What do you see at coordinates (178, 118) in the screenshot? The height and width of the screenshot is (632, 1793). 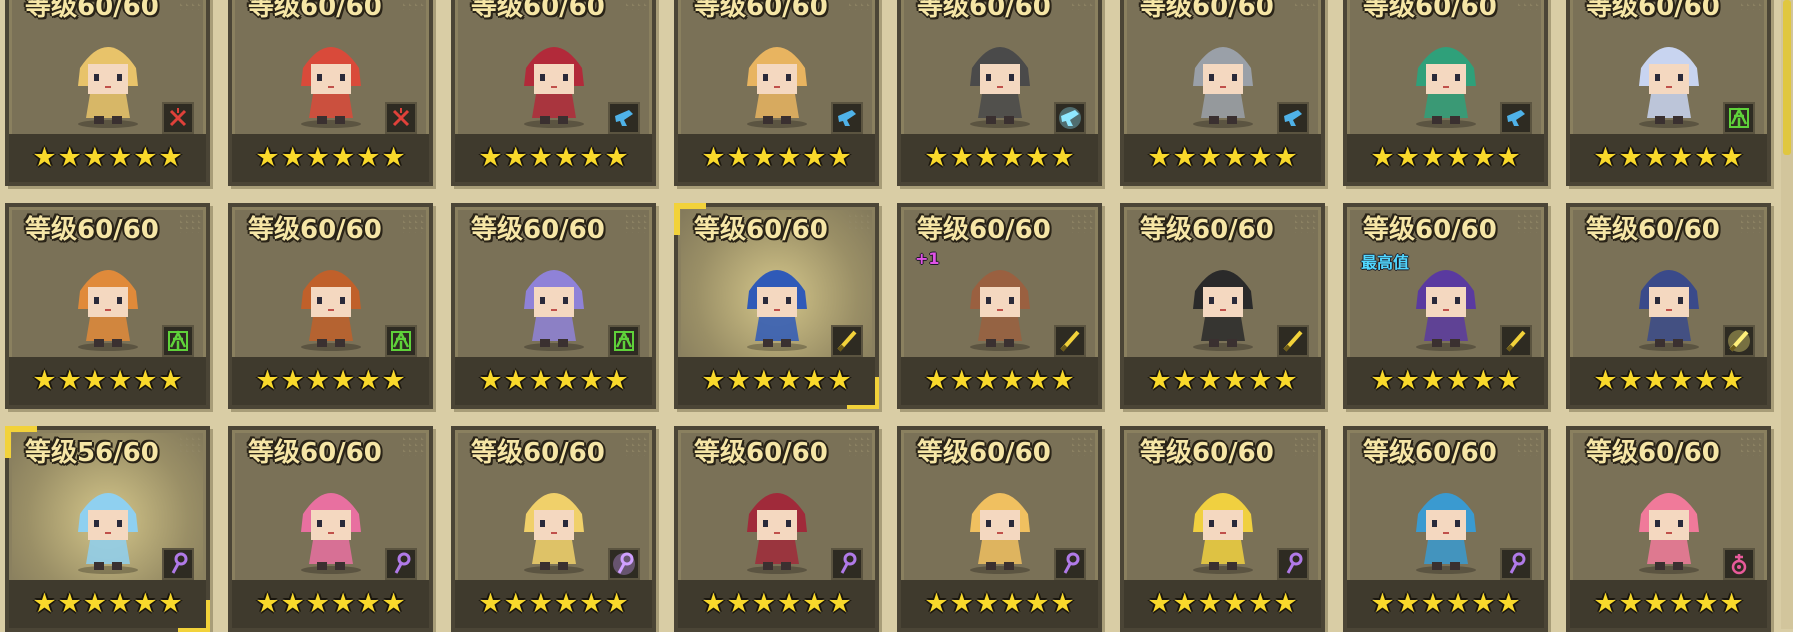 I see `cross-icon` at bounding box center [178, 118].